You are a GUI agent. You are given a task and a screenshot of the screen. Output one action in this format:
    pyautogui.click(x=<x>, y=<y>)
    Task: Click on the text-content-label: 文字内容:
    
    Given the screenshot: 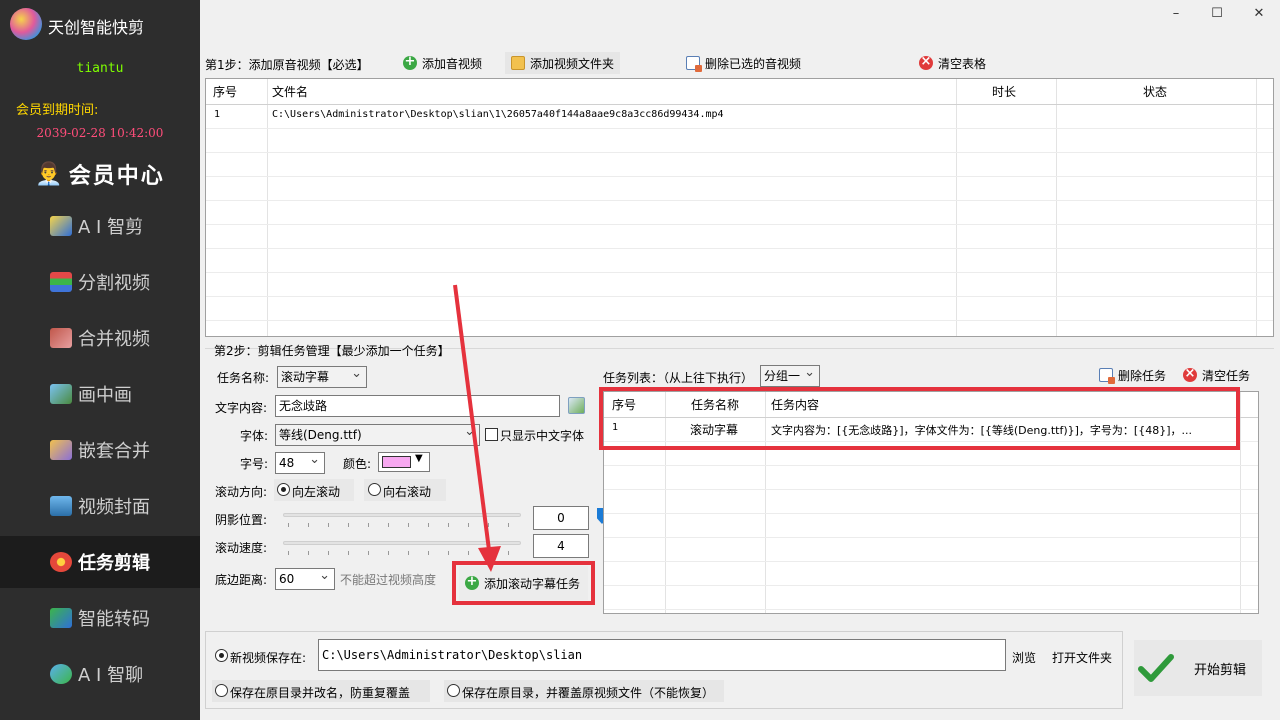 What is the action you would take?
    pyautogui.click(x=241, y=408)
    